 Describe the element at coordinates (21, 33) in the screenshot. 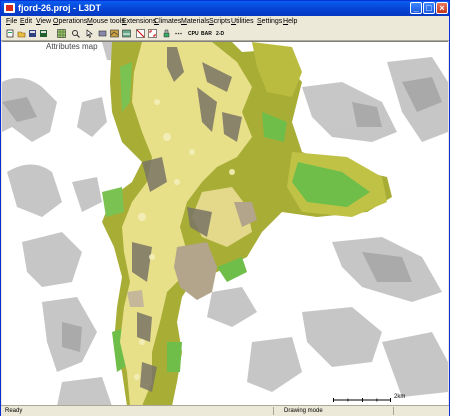

I see `open-icon` at that location.